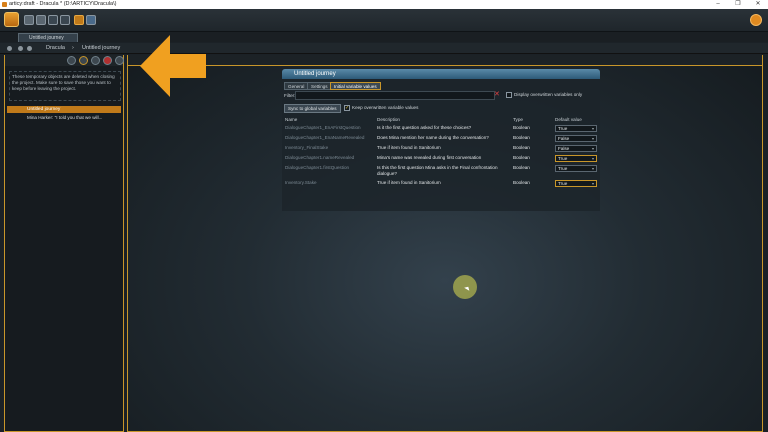  Describe the element at coordinates (29, 48) in the screenshot. I see `forward-icon` at that location.